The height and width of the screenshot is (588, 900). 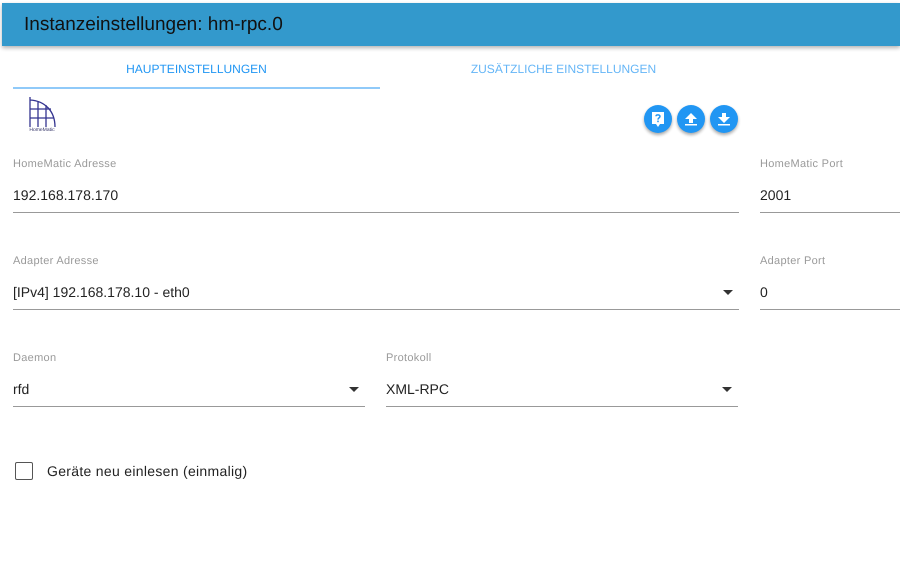 I want to click on help-icon, so click(x=658, y=119).